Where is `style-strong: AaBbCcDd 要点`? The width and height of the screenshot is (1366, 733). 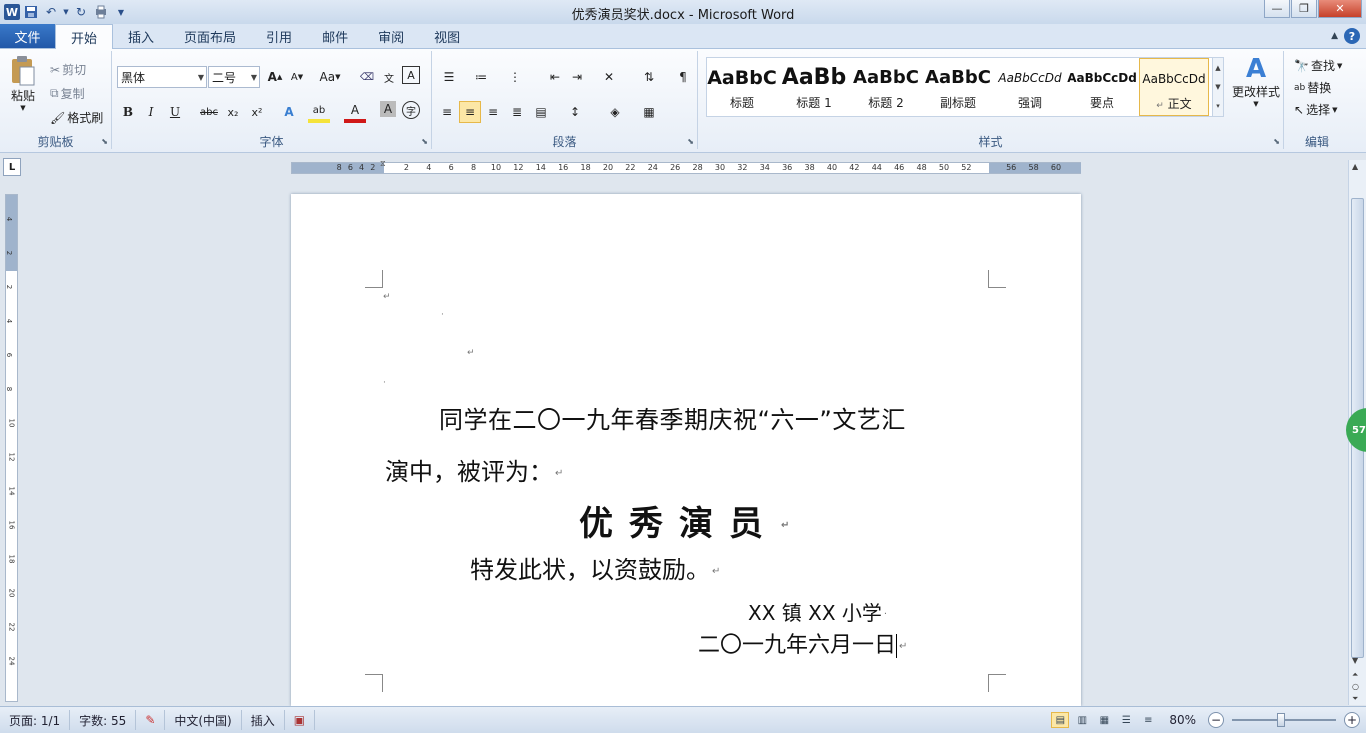 style-strong: AaBbCcDd 要点 is located at coordinates (1102, 87).